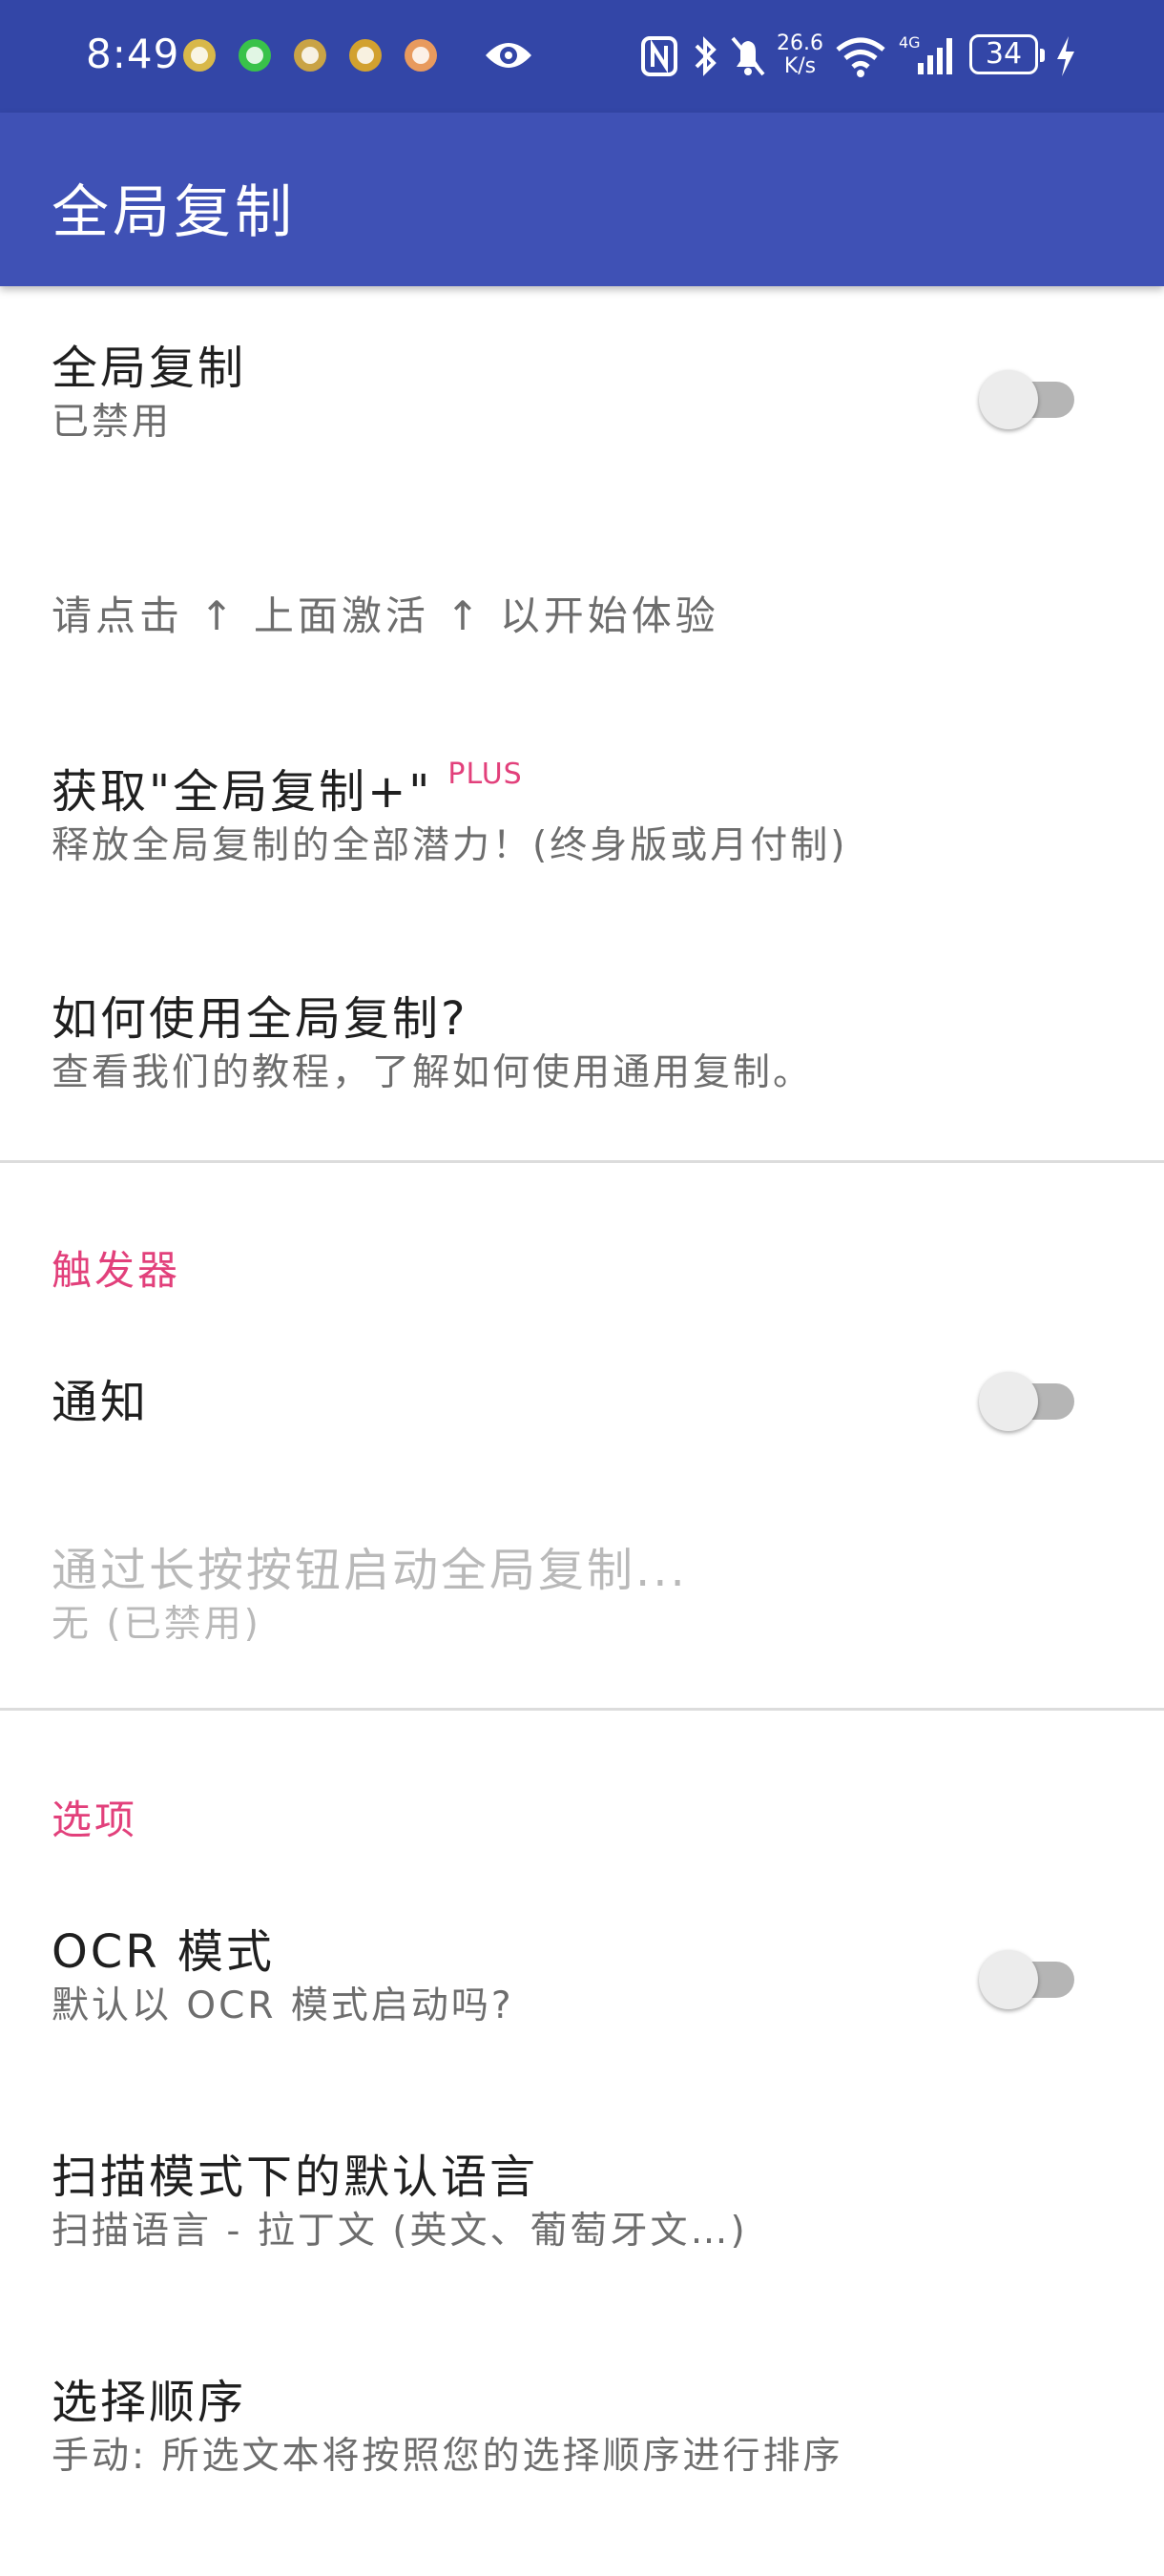 This screenshot has width=1164, height=2576. I want to click on how-to-use-row: 如何使用全局复制? 查看我们的教程，了解如何使用通用复制。, so click(433, 1044).